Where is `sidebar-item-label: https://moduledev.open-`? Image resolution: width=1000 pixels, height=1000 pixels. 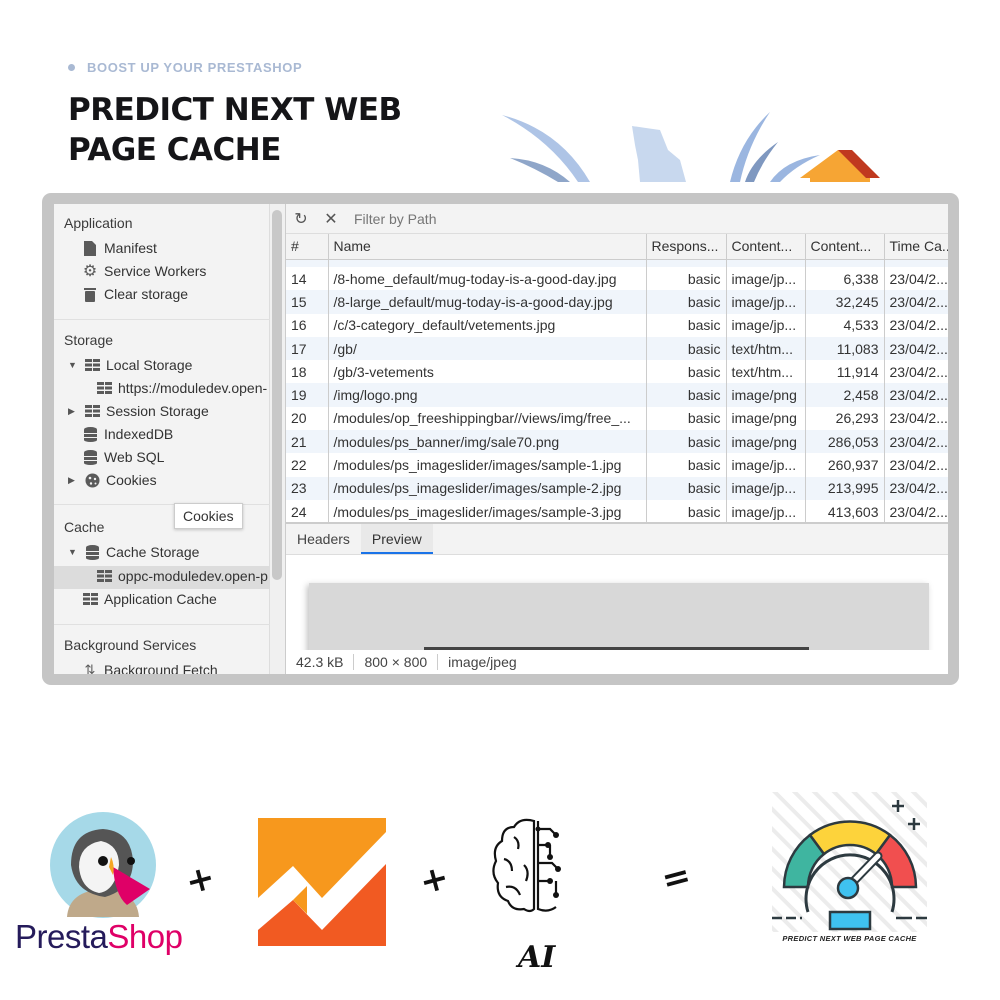
sidebar-item-label: https://moduledev.open- is located at coordinates (193, 388).